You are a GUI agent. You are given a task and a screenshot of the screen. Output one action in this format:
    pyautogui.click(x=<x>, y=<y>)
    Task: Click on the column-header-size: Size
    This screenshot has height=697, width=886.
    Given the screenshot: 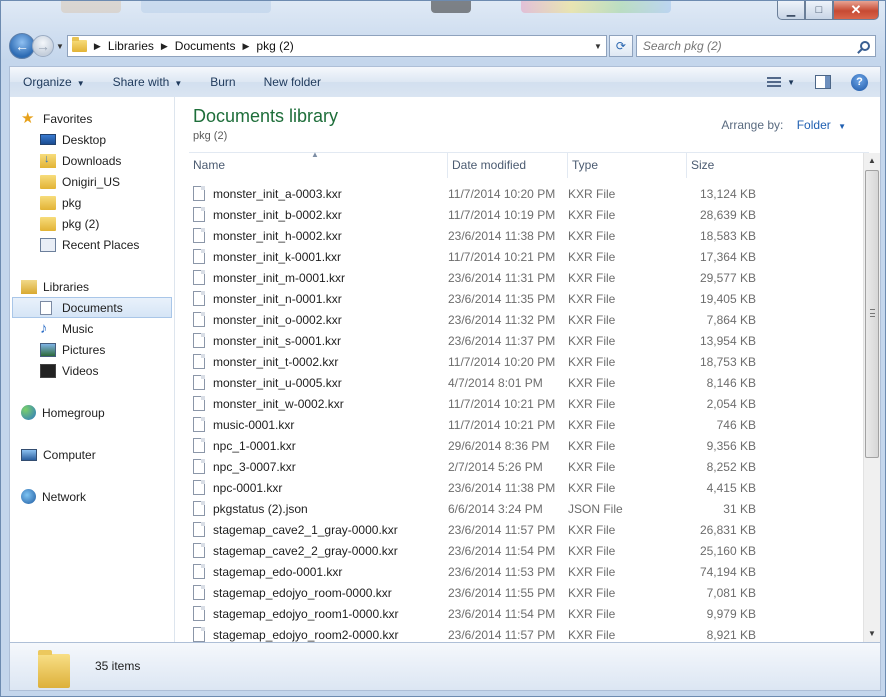 What is the action you would take?
    pyautogui.click(x=727, y=165)
    